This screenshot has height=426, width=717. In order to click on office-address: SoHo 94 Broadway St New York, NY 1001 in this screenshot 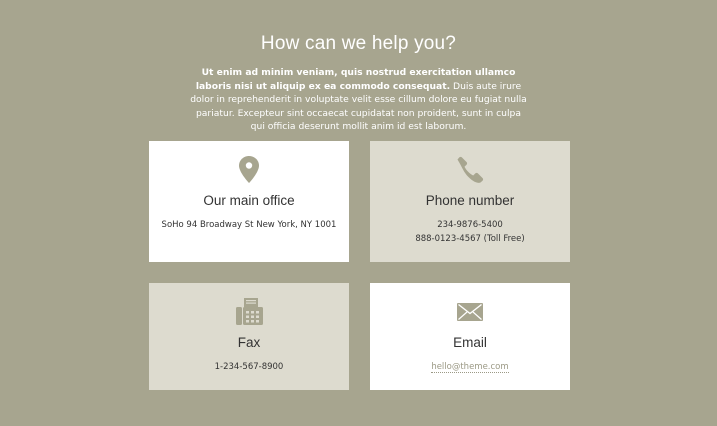, I will do `click(249, 225)`.